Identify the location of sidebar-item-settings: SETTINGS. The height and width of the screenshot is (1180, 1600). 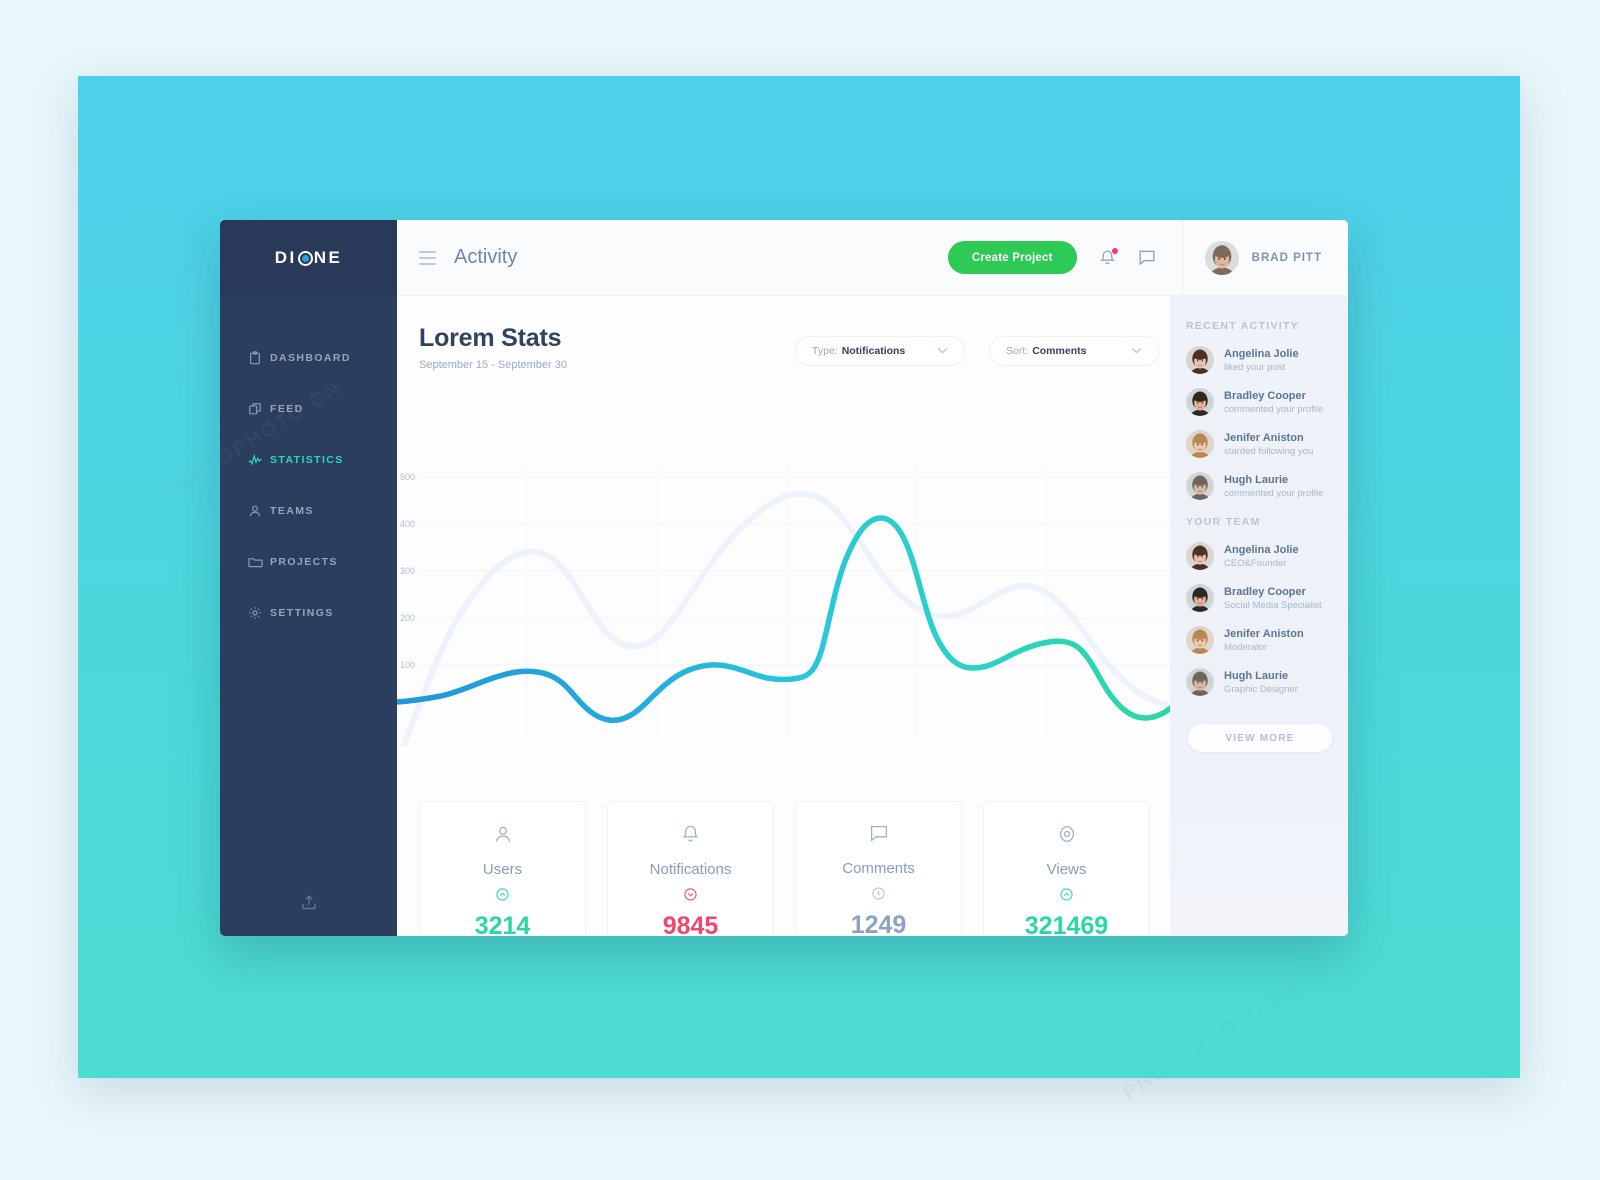
(308, 612).